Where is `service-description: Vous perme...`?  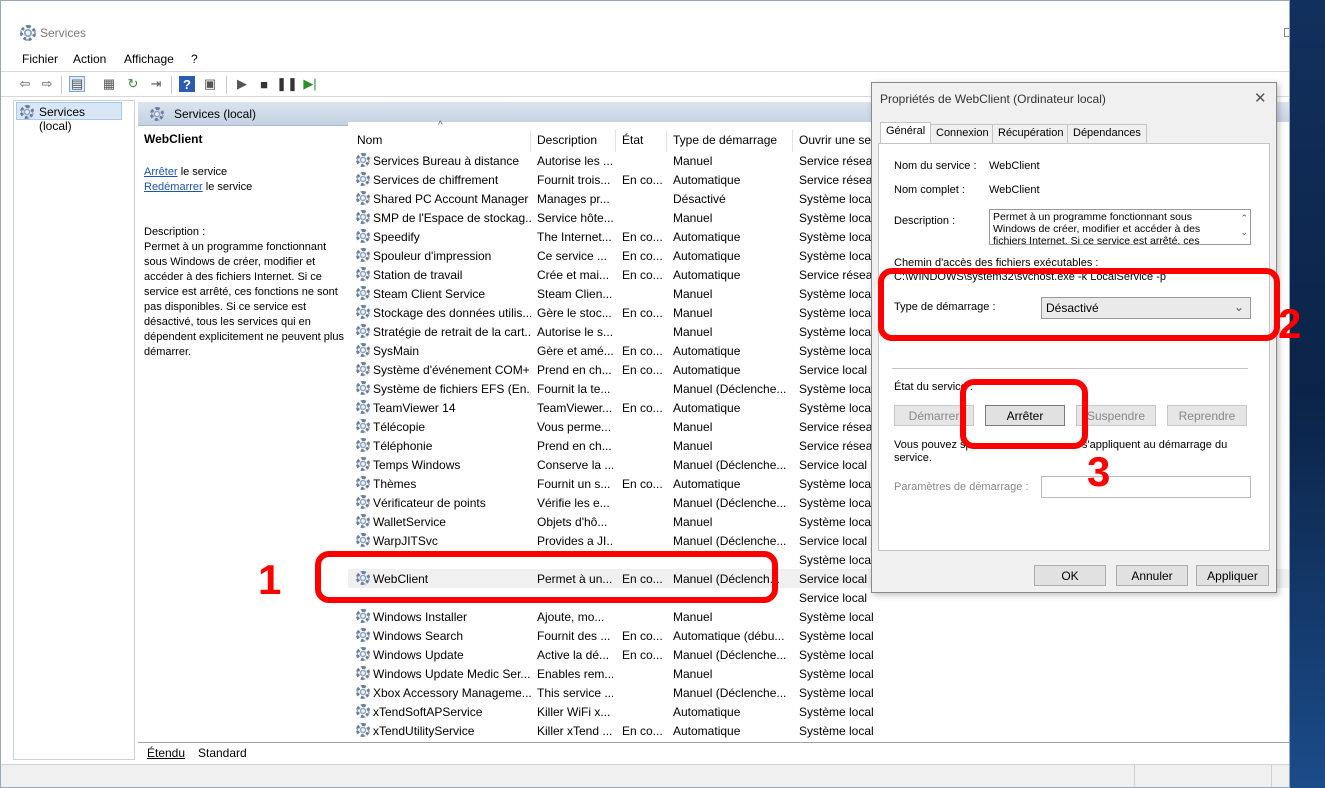 service-description: Vous perme... is located at coordinates (574, 427).